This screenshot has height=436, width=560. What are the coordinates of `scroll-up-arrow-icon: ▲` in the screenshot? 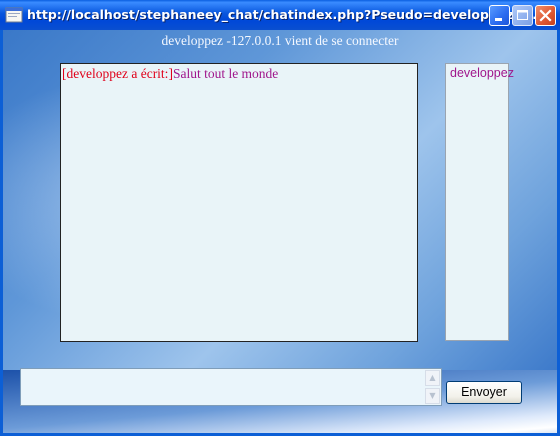 It's located at (432, 378).